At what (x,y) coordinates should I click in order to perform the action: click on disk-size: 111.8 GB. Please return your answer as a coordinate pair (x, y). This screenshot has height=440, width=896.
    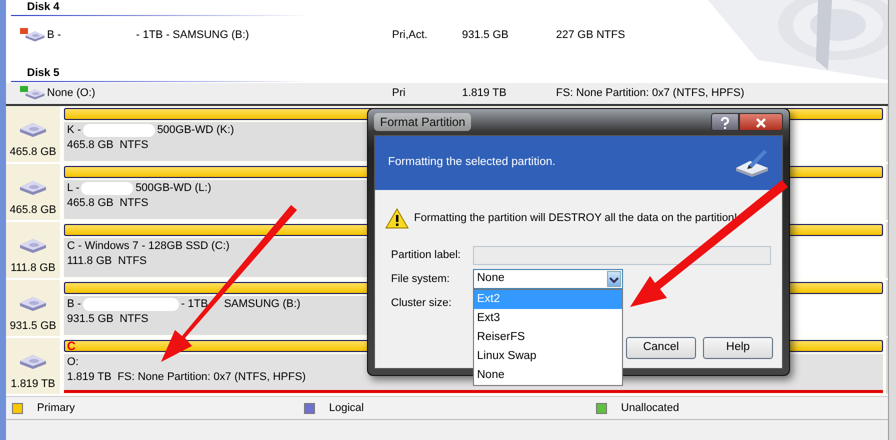
    Looking at the image, I should click on (33, 268).